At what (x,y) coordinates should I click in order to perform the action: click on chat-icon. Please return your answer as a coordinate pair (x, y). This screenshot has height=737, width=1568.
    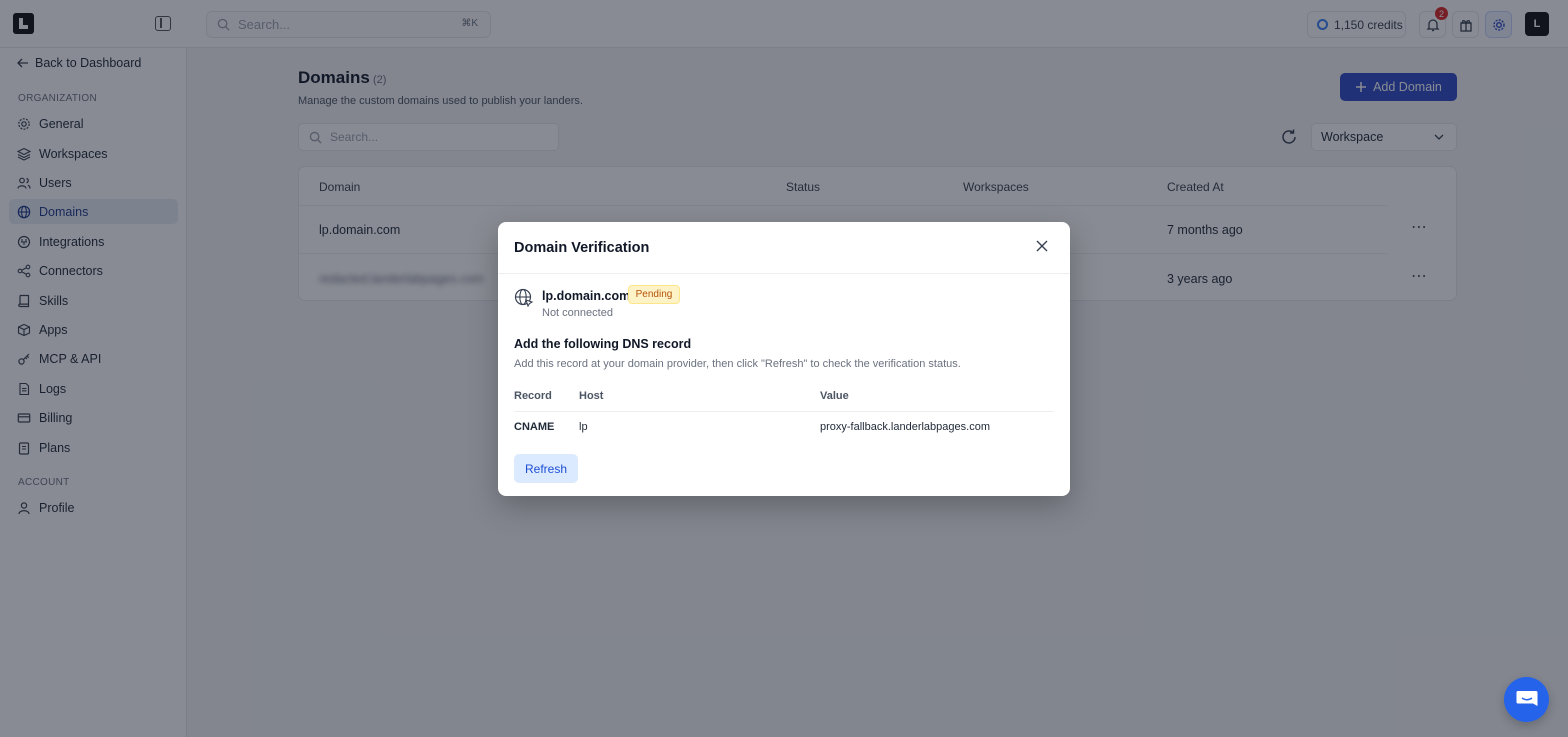
    Looking at the image, I should click on (1526, 698).